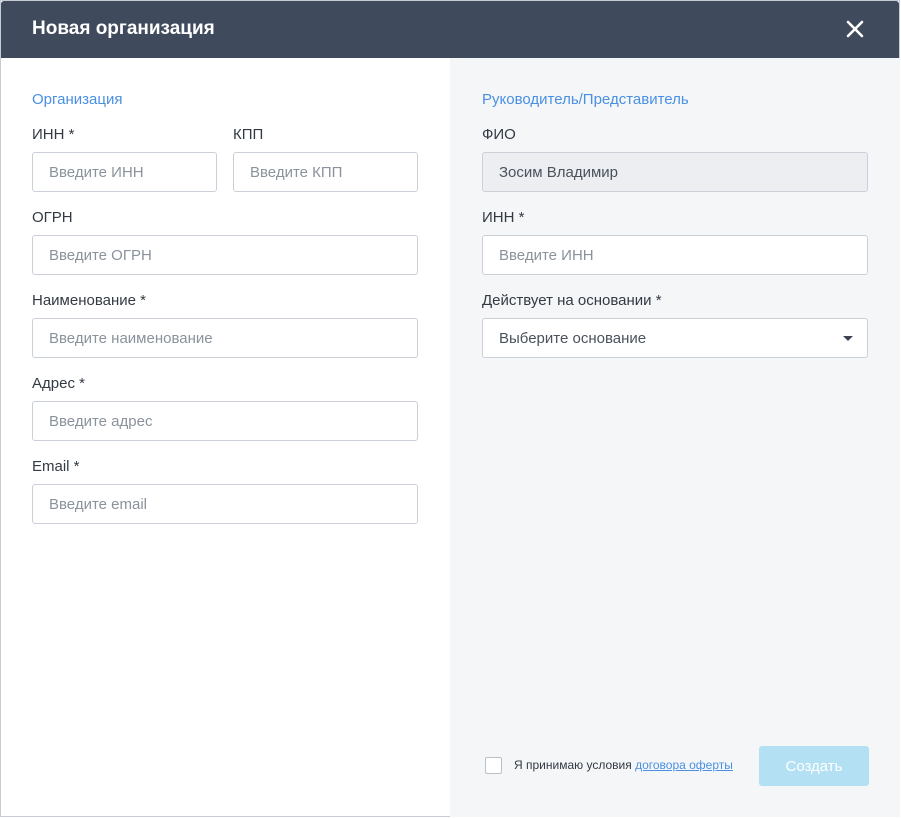  I want to click on kpp-input, so click(325, 172).